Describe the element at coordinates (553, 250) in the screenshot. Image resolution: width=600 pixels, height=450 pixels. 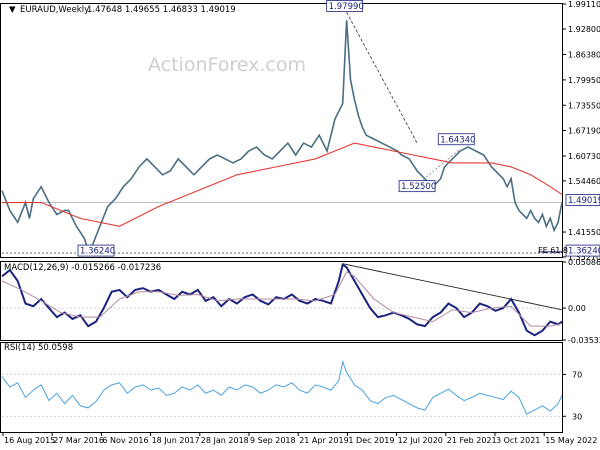
I see `fe-label: FE 61.8` at that location.